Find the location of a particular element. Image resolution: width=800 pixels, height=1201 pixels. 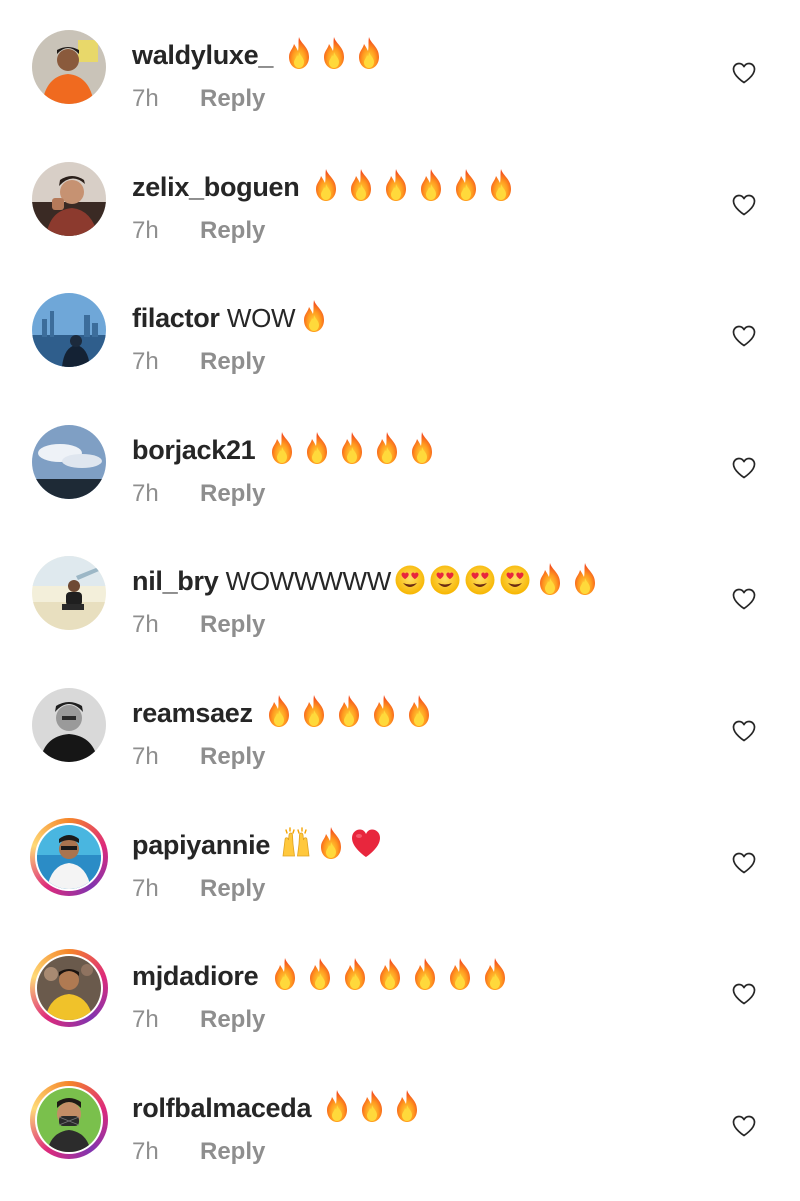

comment-item: zelix_boguen 7h Reply is located at coordinates (400, 220).